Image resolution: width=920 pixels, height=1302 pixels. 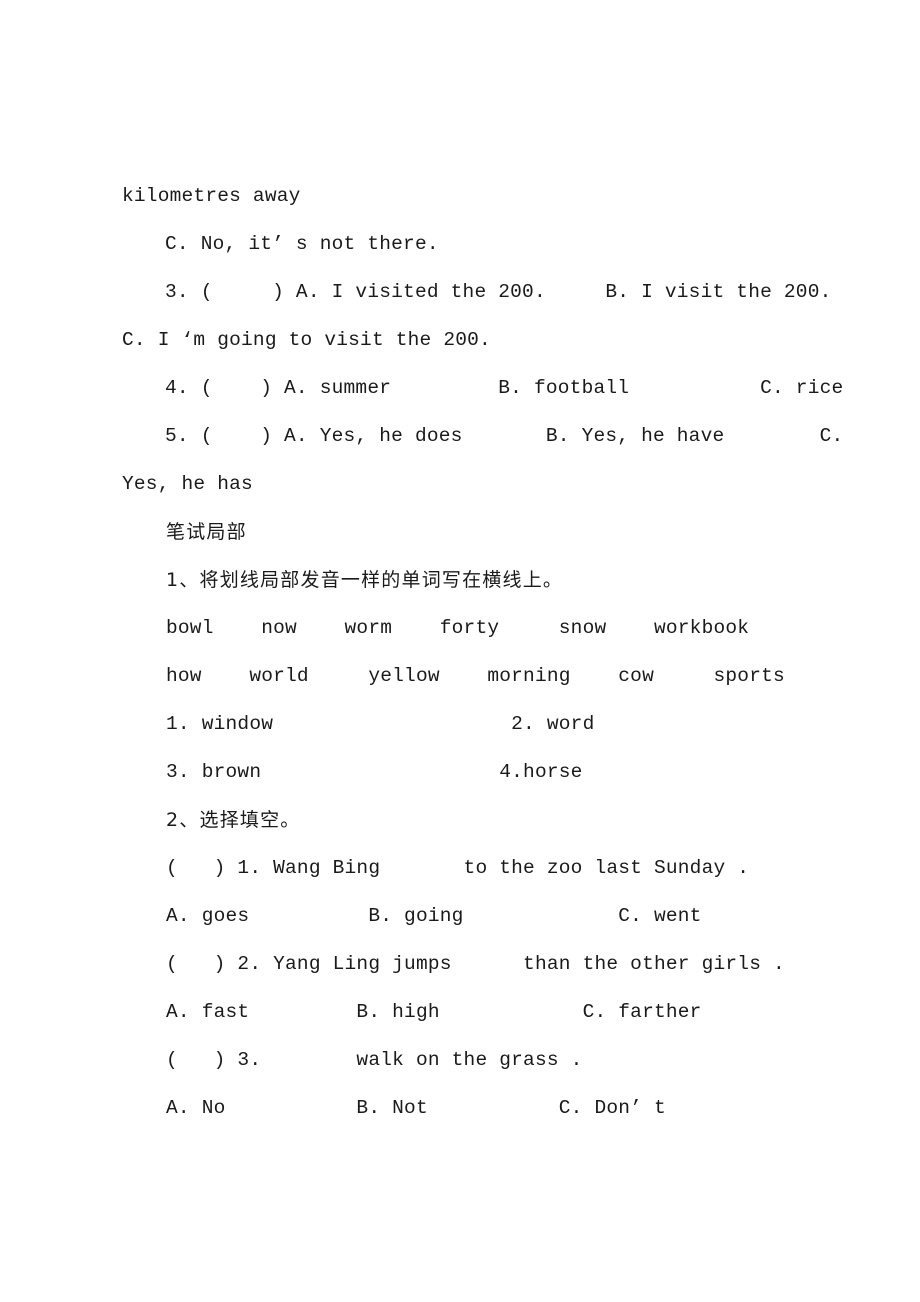 What do you see at coordinates (434, 1012) in the screenshot?
I see `text-line: A. fast B. high C. farther` at bounding box center [434, 1012].